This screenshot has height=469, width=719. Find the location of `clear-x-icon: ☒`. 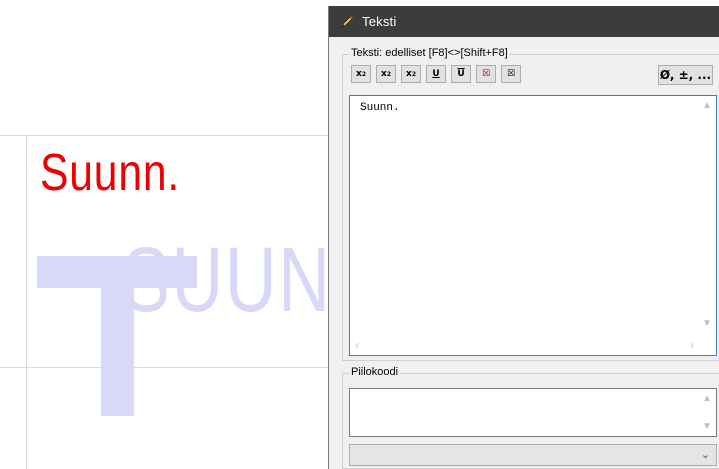

clear-x-icon: ☒ is located at coordinates (511, 74).